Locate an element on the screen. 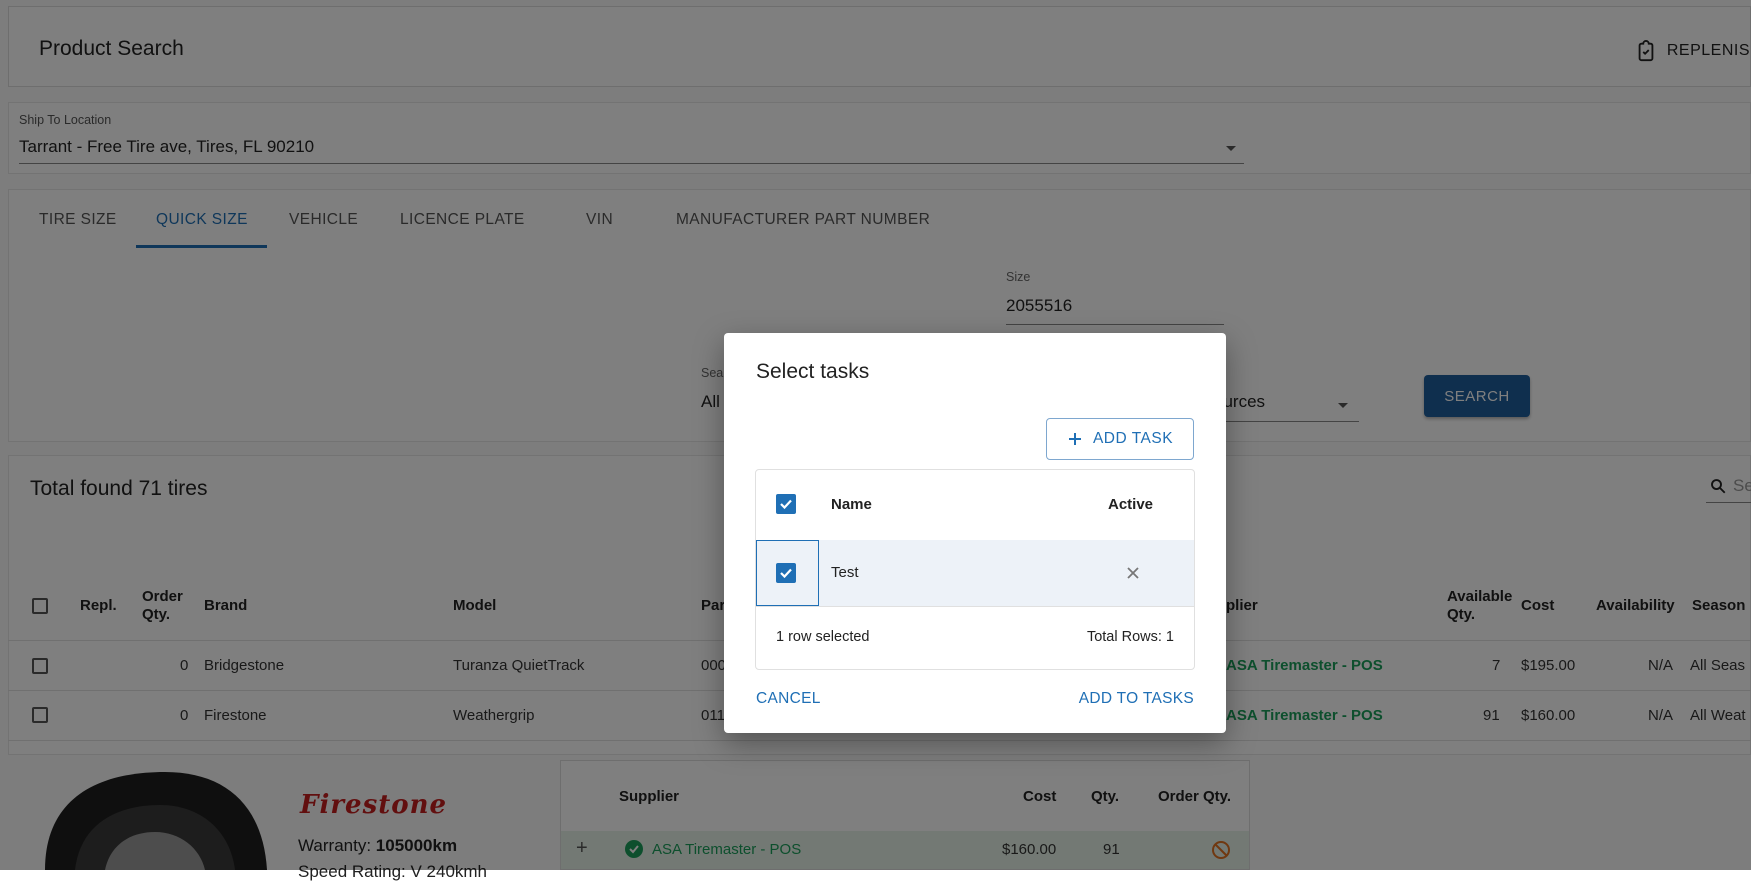 Image resolution: width=1751 pixels, height=882 pixels. total-rows-text: Total Rows: 1 is located at coordinates (1130, 637).